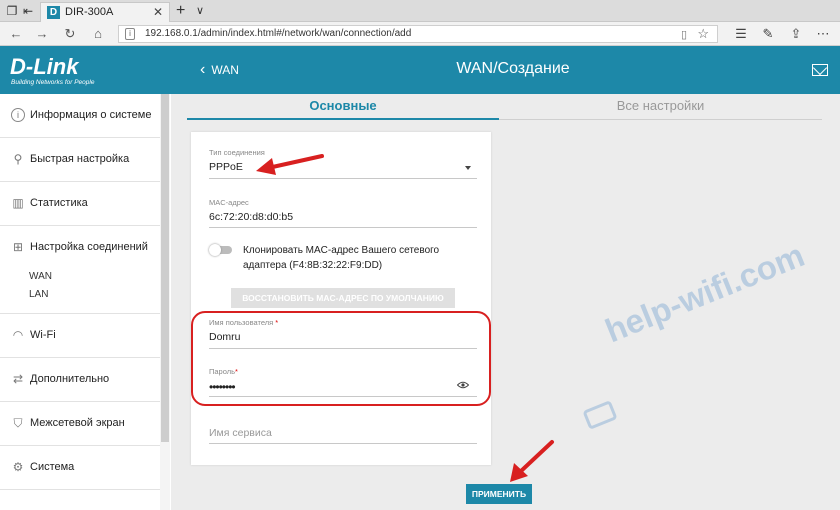 The height and width of the screenshot is (510, 840). I want to click on annotation-highlight-box, so click(341, 358).